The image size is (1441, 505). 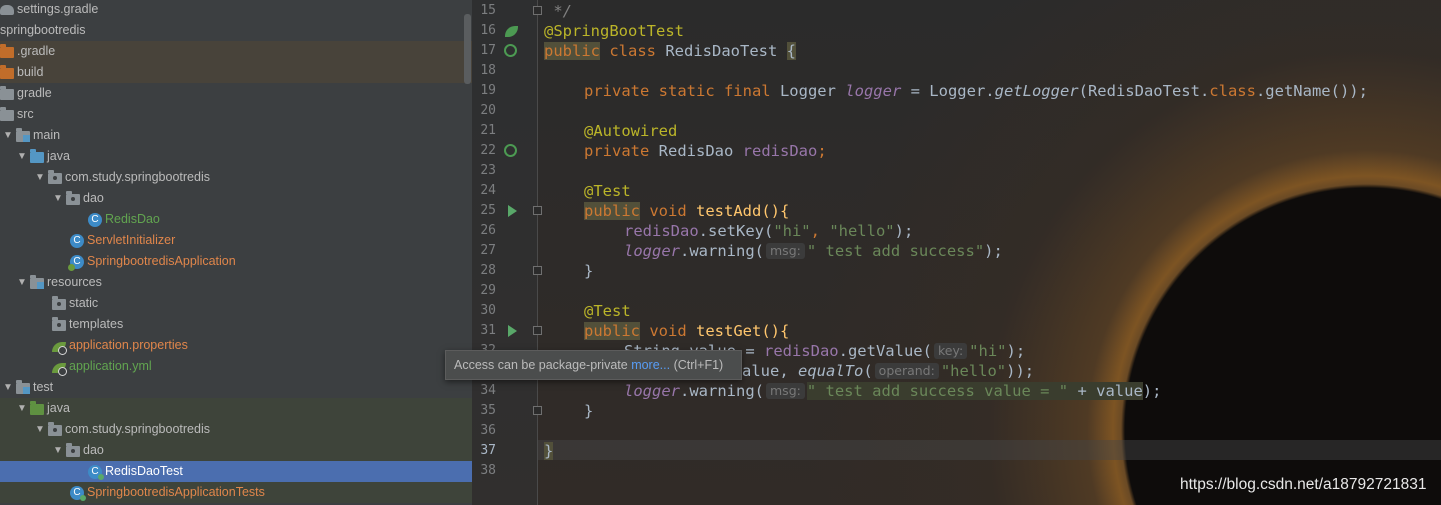 What do you see at coordinates (488, 90) in the screenshot?
I see `line-number: 19` at bounding box center [488, 90].